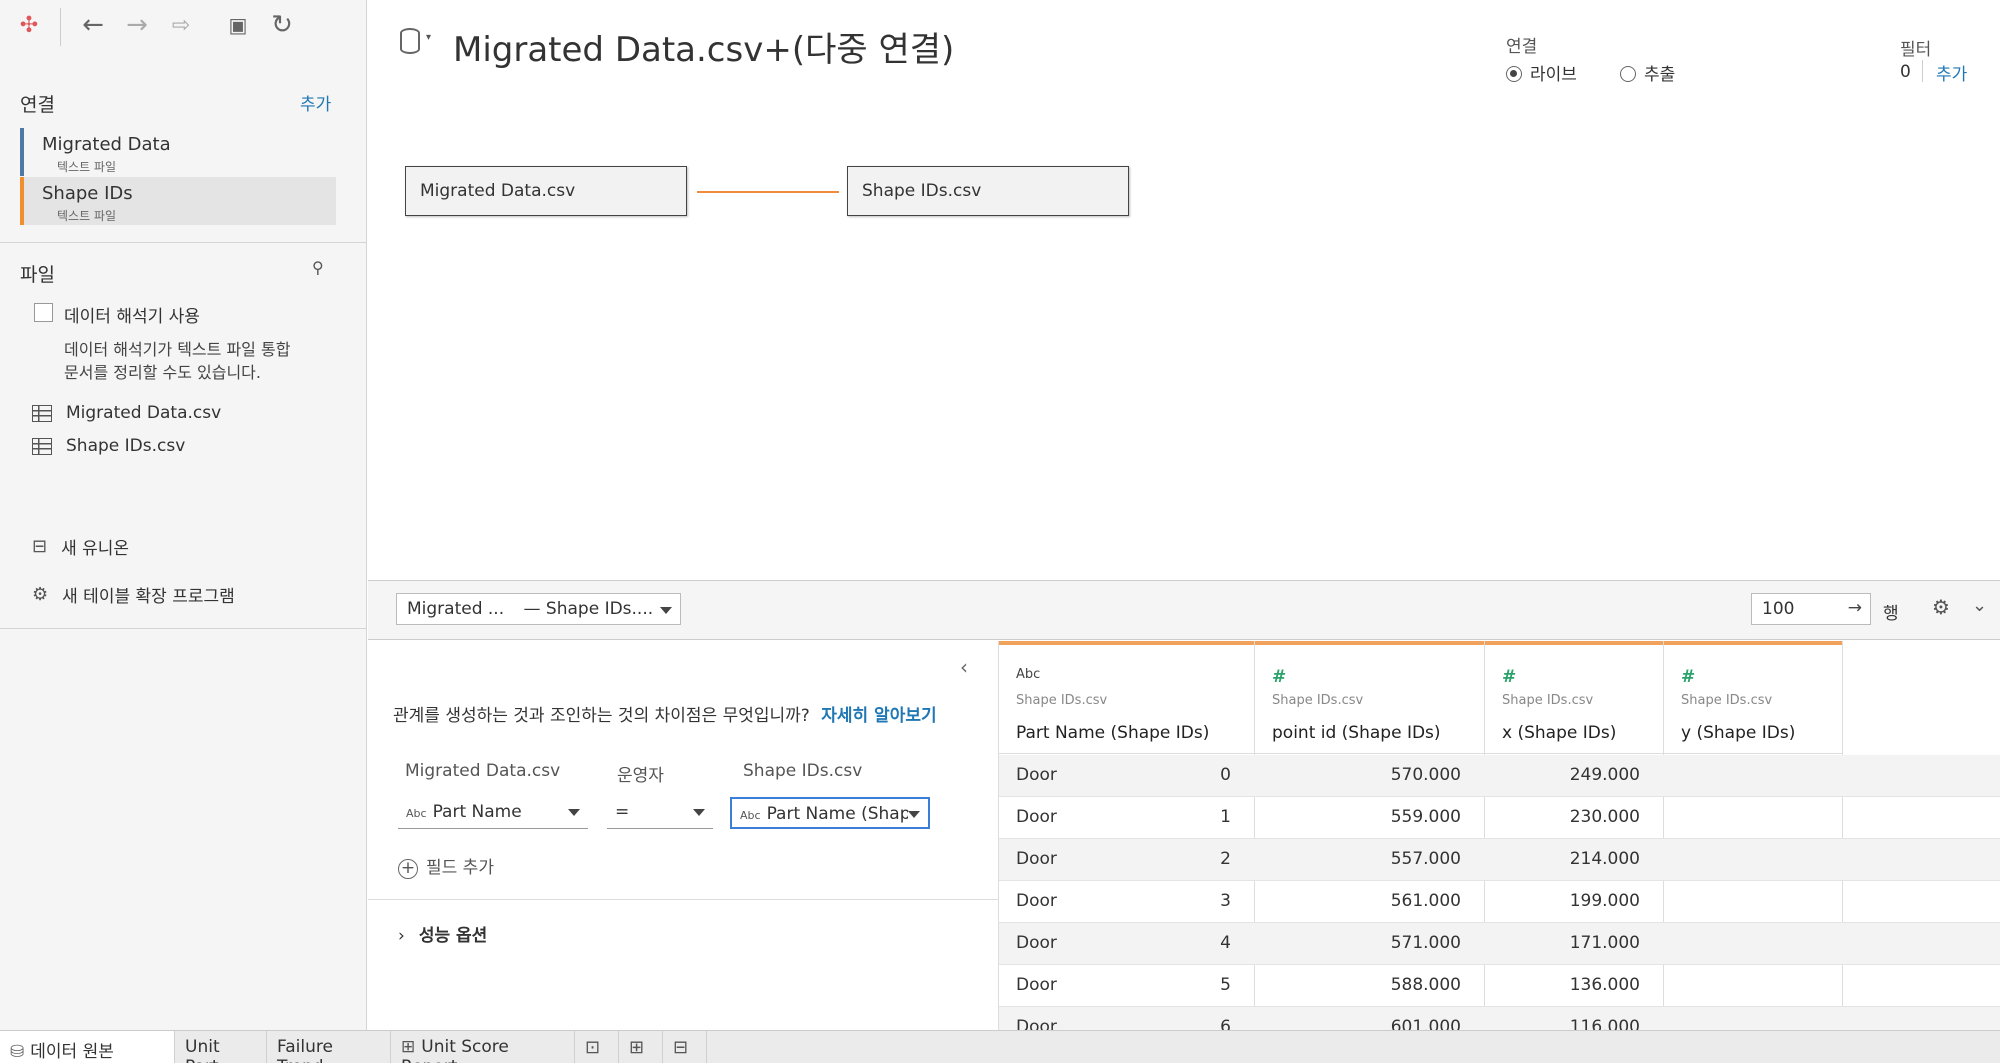  I want to click on file-item: Migrated Data.csv, so click(126, 413).